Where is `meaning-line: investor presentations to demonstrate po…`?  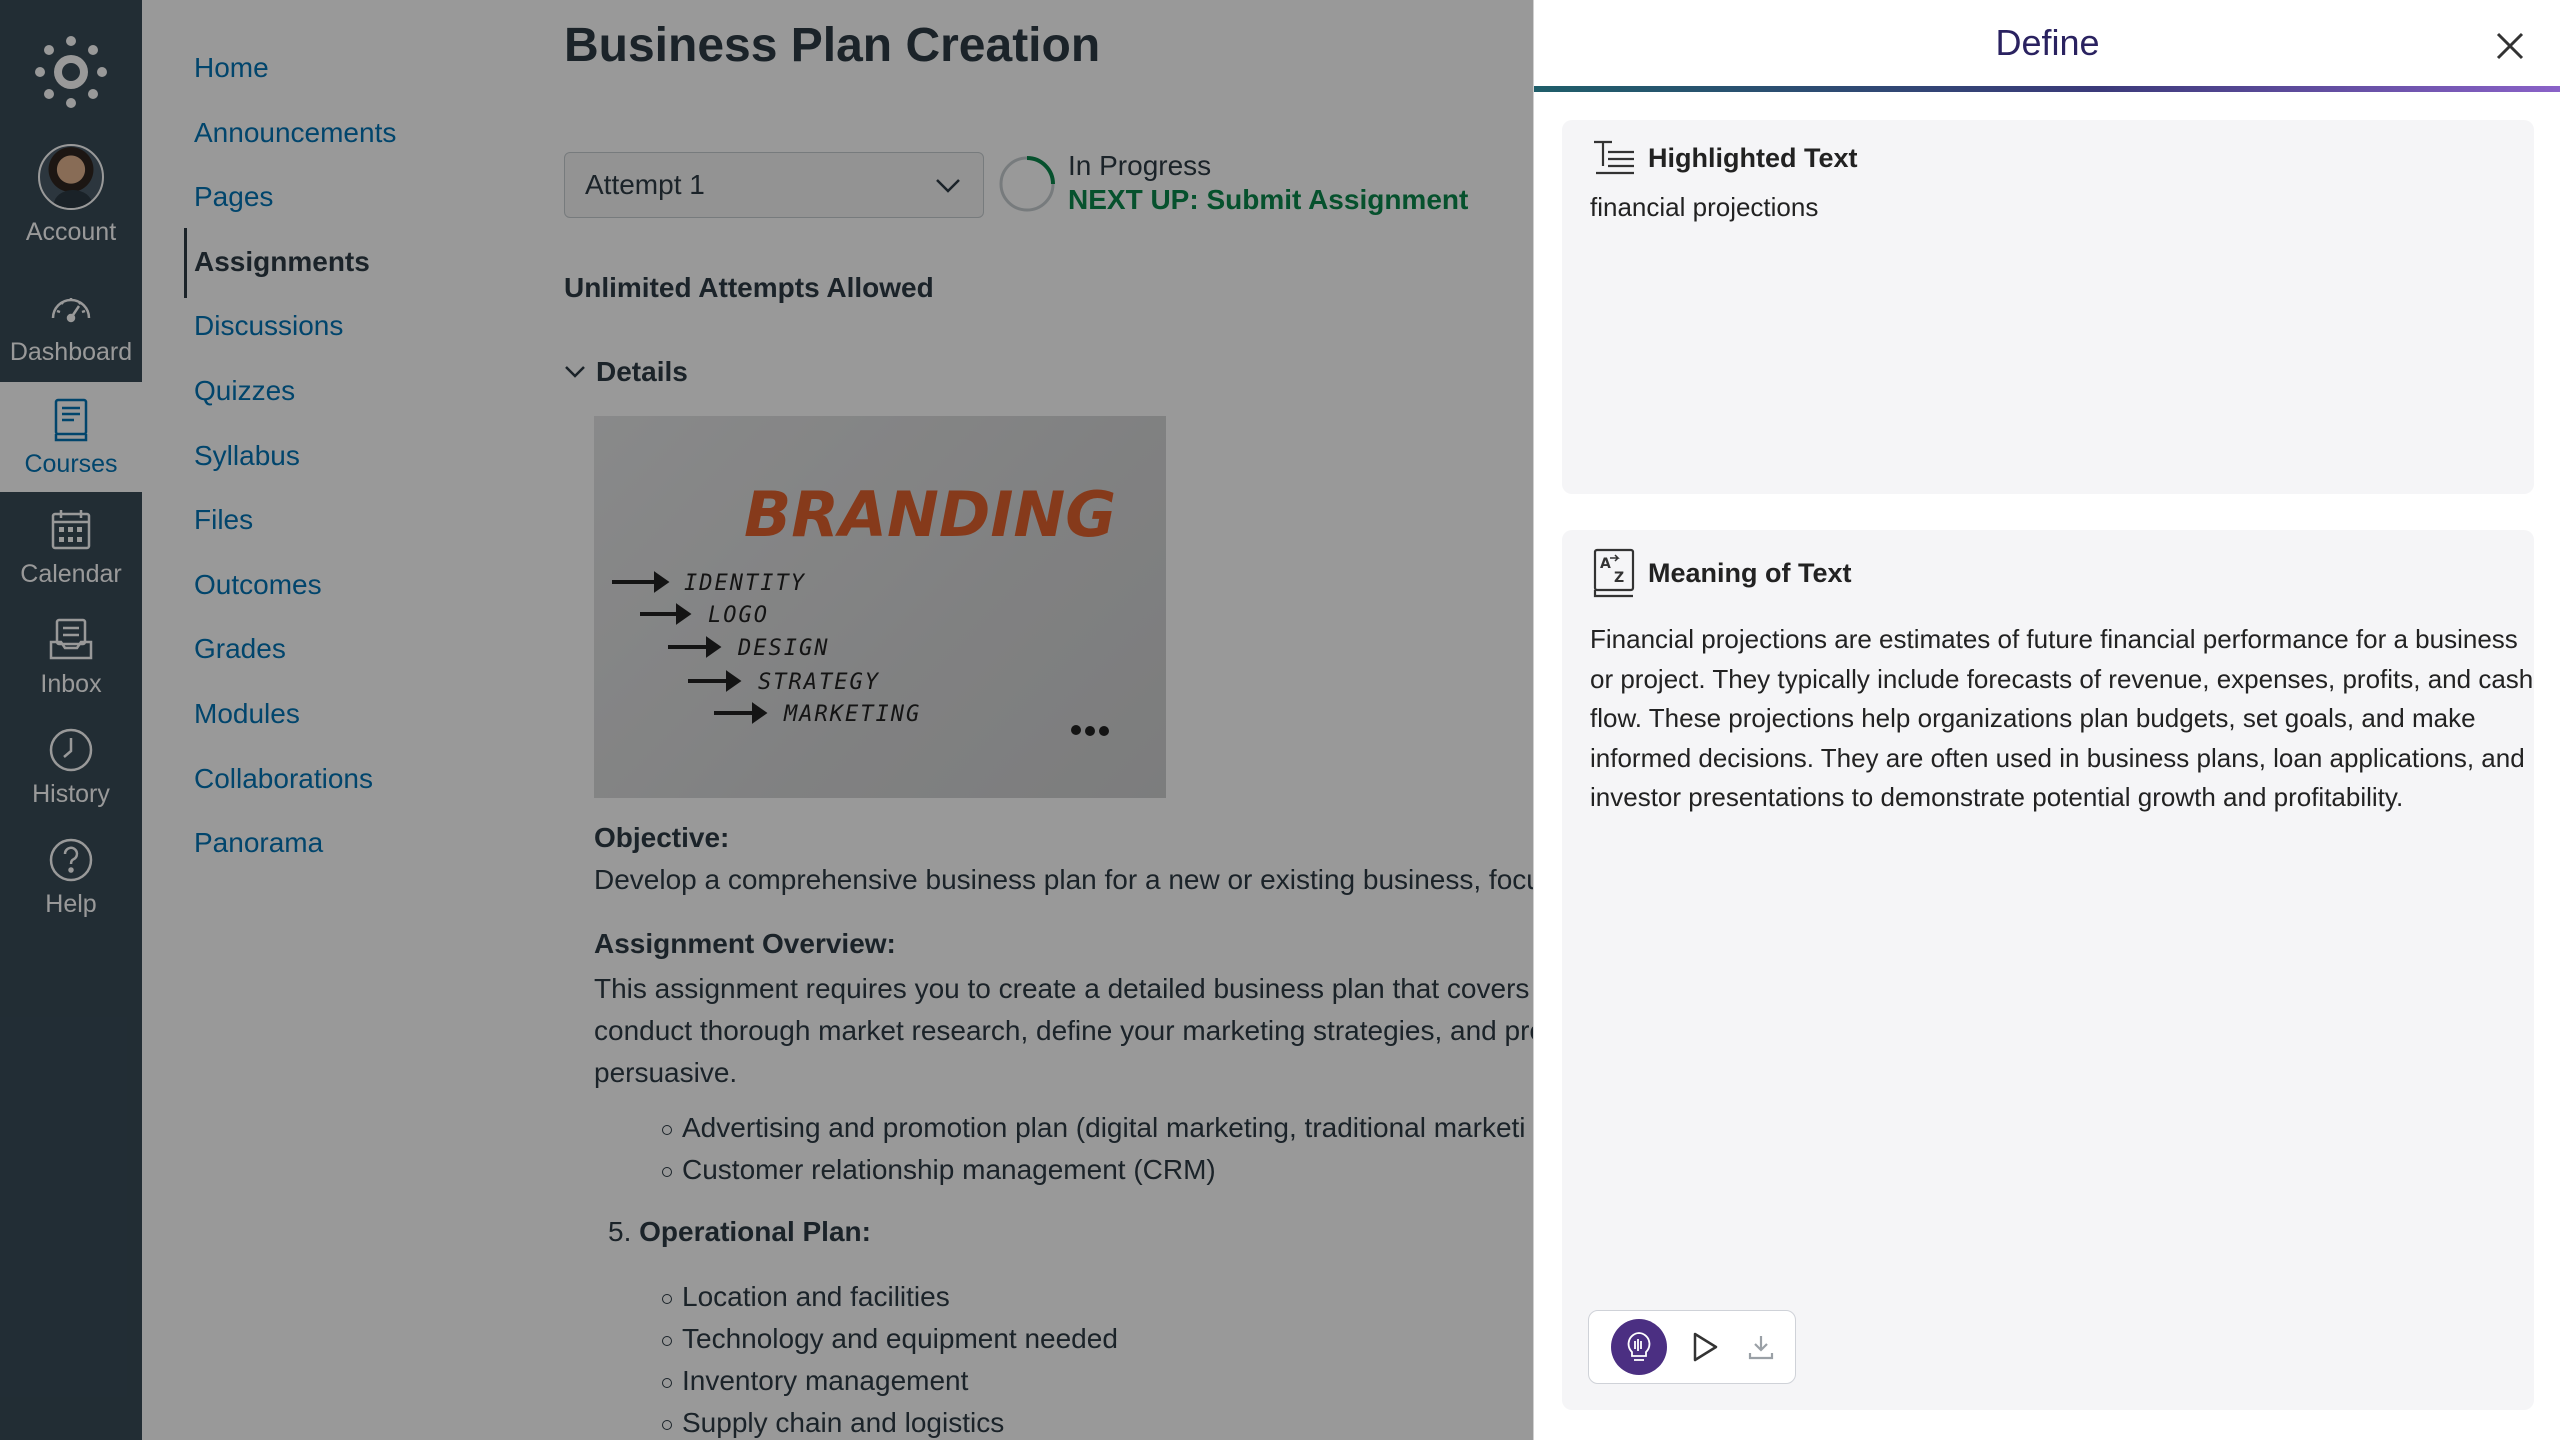
meaning-line: investor presentations to demonstrate po… is located at coordinates (1997, 797).